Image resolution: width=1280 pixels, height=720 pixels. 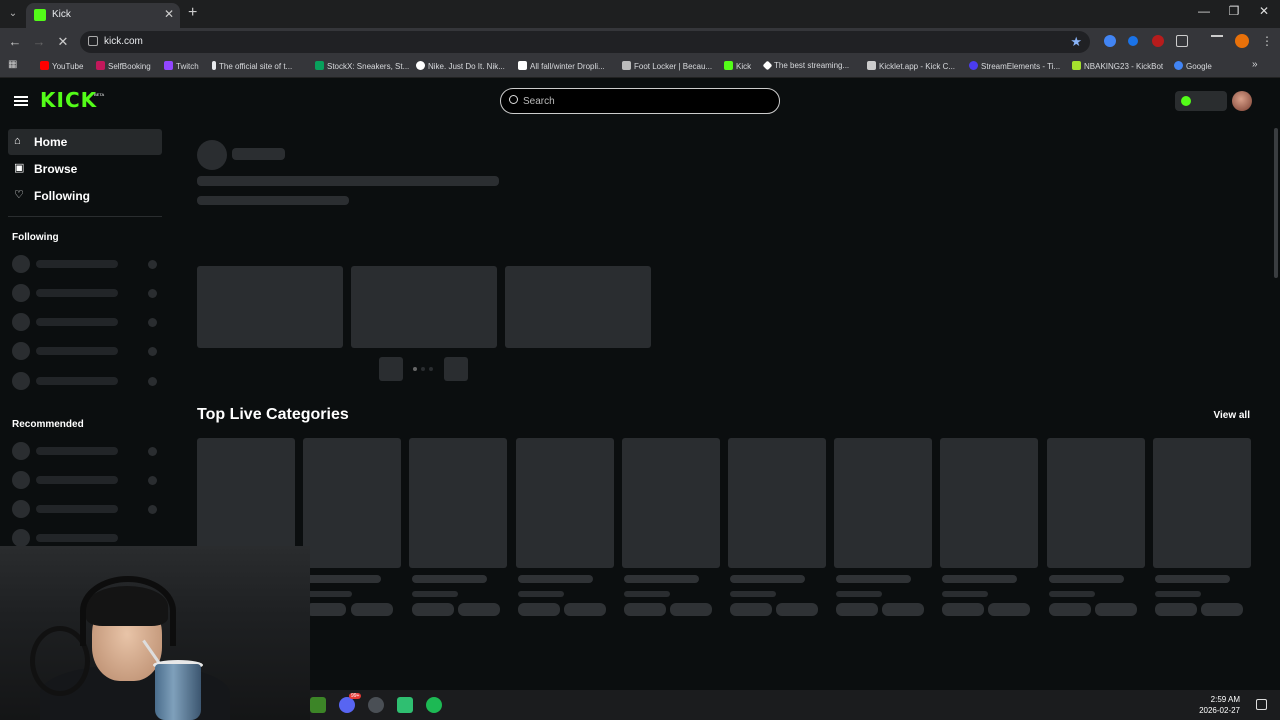 What do you see at coordinates (643, 101) in the screenshot?
I see `search-input` at bounding box center [643, 101].